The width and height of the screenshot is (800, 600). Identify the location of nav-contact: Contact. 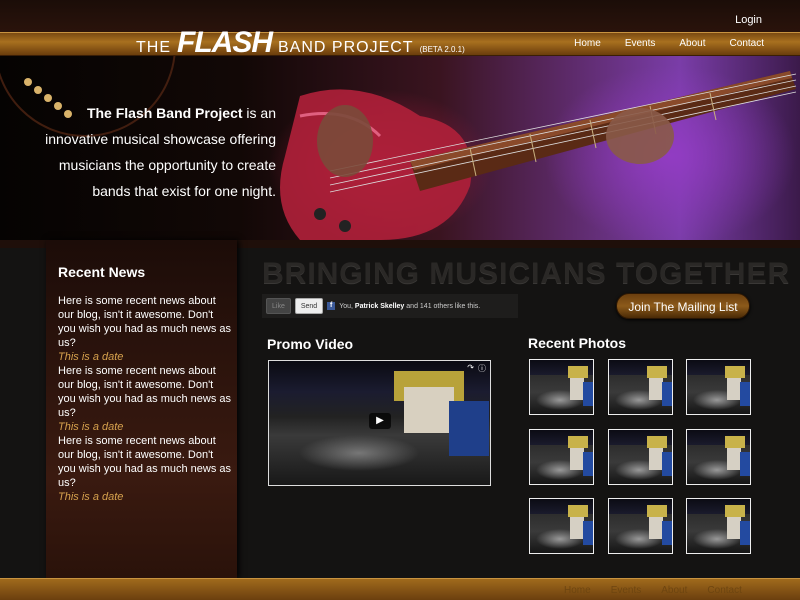
(747, 43).